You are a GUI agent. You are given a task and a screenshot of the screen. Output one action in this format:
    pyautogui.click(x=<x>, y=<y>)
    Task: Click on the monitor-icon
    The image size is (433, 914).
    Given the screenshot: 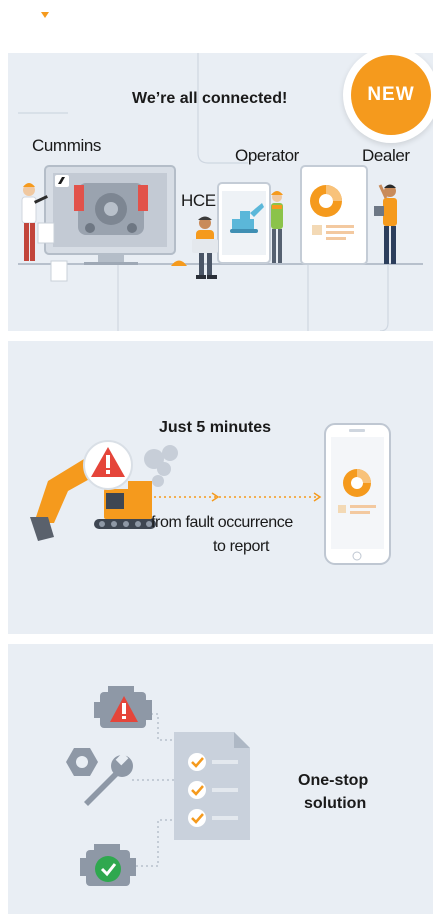 What is the action you would take?
    pyautogui.click(x=110, y=215)
    